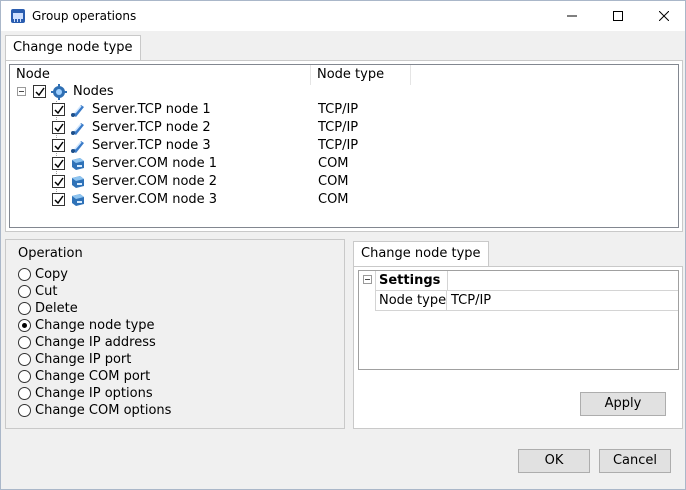 The width and height of the screenshot is (686, 490). I want to click on column-header-node: Node, so click(160, 75).